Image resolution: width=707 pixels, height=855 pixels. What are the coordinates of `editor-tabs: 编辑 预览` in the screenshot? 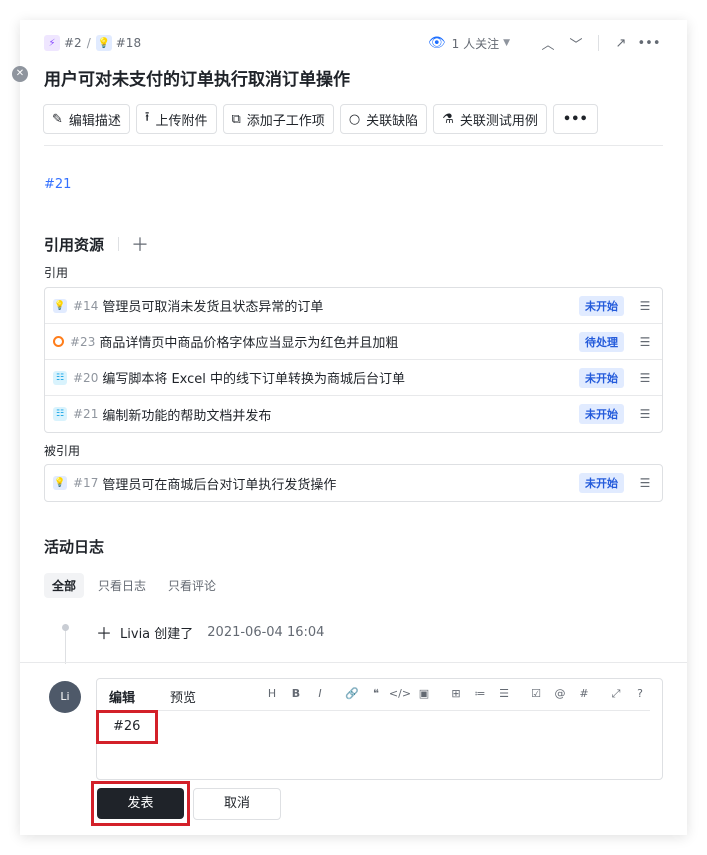 It's located at (147, 699).